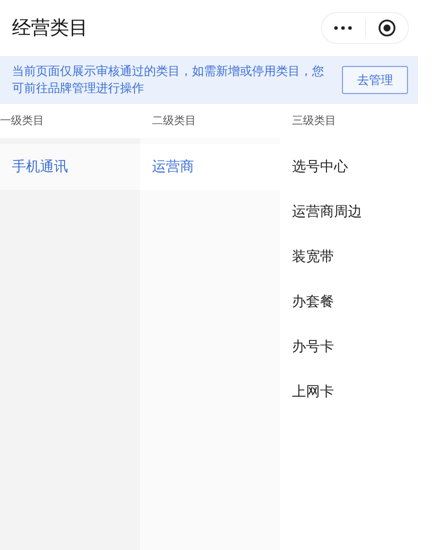 The width and height of the screenshot is (439, 550). What do you see at coordinates (50, 28) in the screenshot?
I see `page-title: 经营类目` at bounding box center [50, 28].